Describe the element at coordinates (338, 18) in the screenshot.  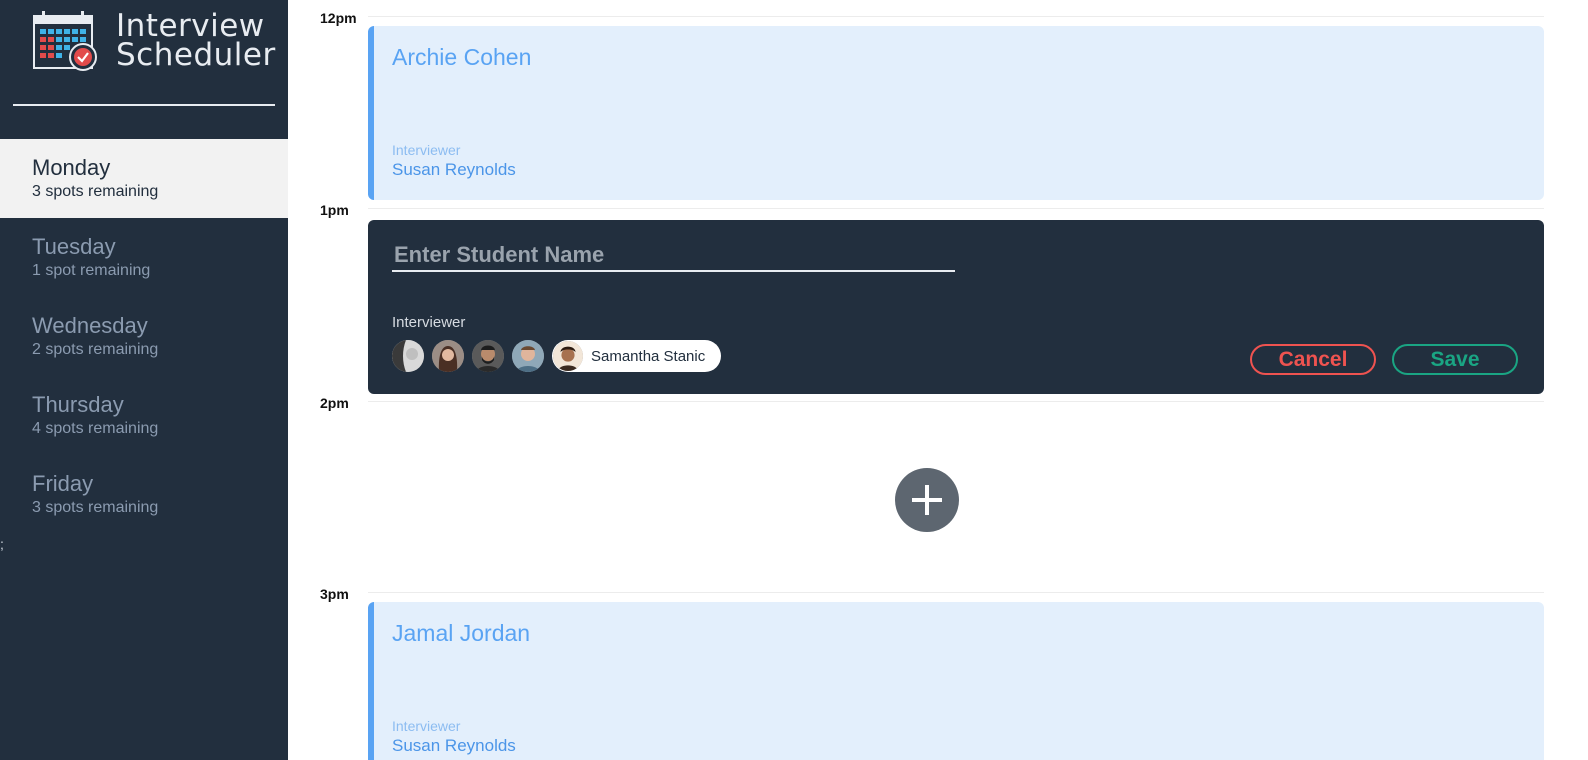
I see `time-label-12pm: 12pm` at that location.